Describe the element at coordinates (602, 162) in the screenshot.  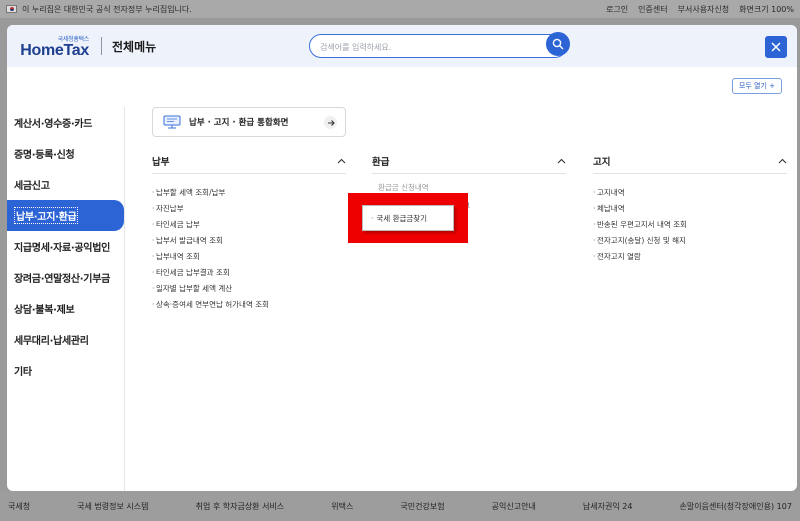
I see `column-title: 고지` at that location.